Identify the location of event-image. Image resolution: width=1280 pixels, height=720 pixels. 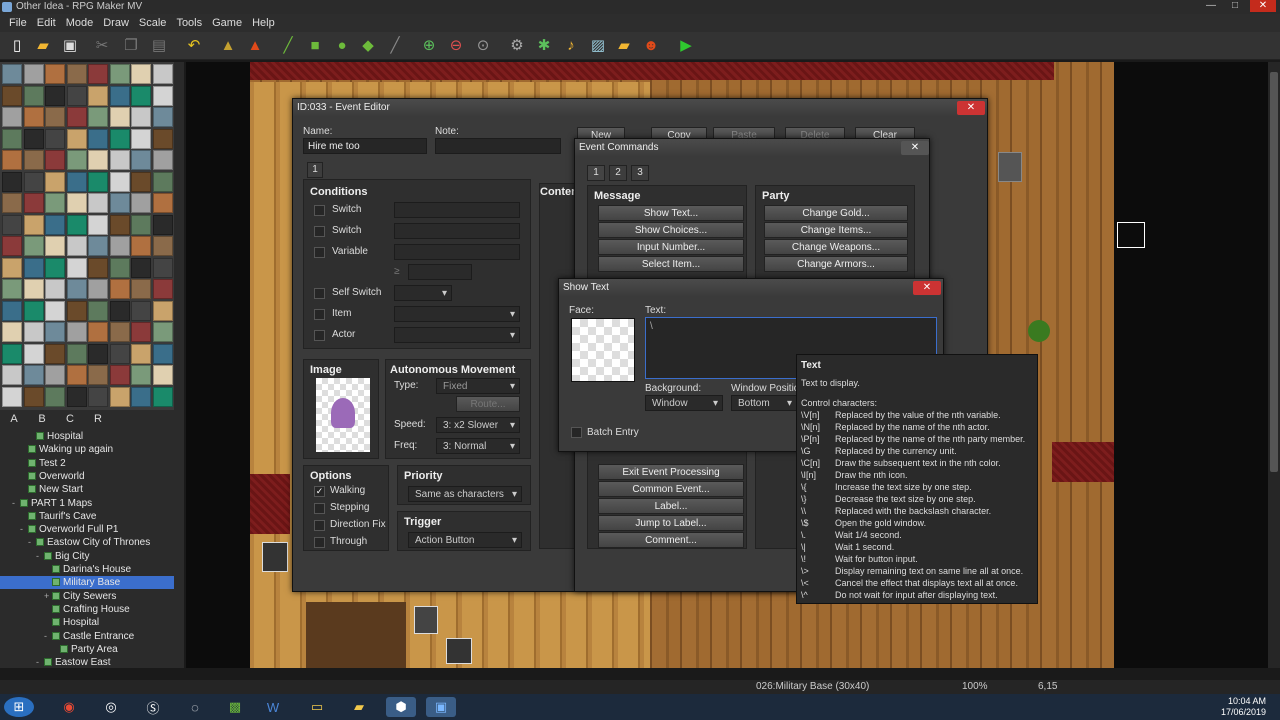
(343, 415).